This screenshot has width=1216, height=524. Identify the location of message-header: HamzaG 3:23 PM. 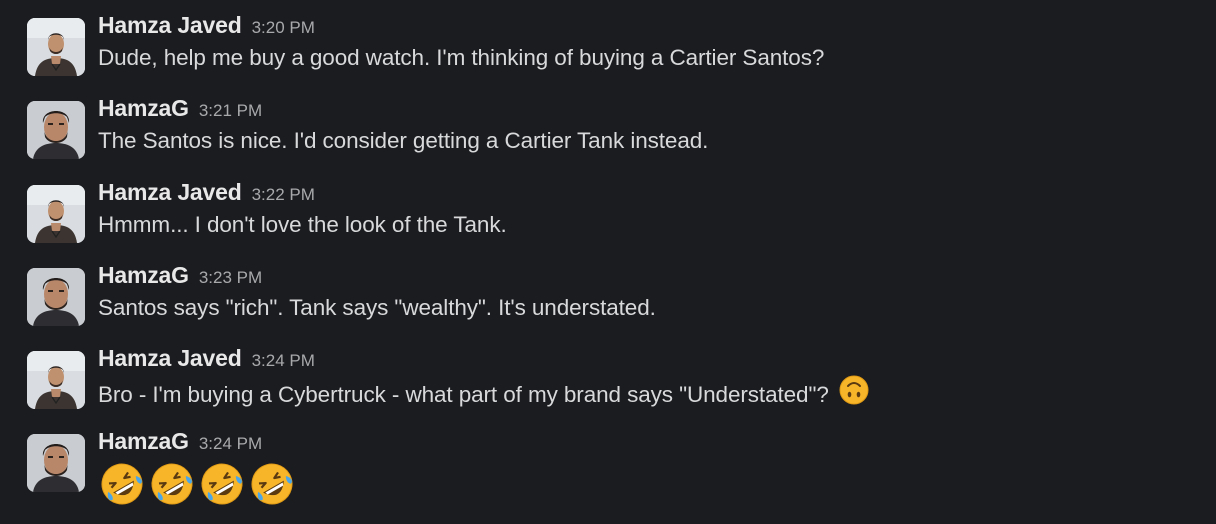
(180, 275).